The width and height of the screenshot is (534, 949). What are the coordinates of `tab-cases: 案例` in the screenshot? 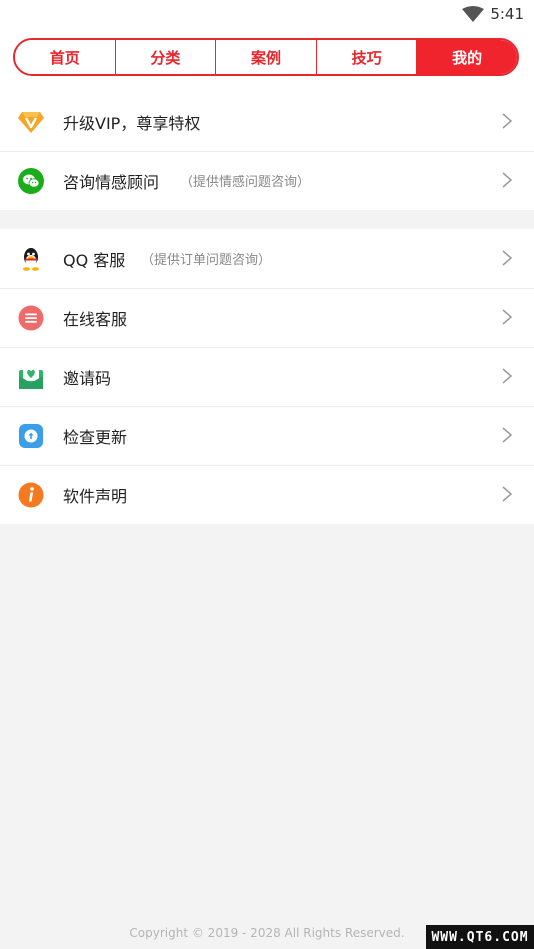 It's located at (266, 57).